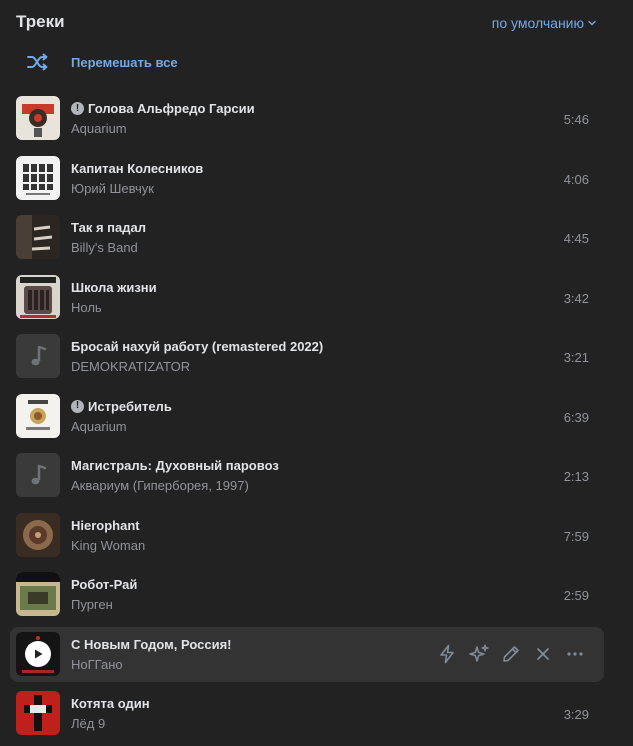 The height and width of the screenshot is (746, 633). Describe the element at coordinates (307, 535) in the screenshot. I see `track-row: Hierophant King Woman 7:59` at that location.